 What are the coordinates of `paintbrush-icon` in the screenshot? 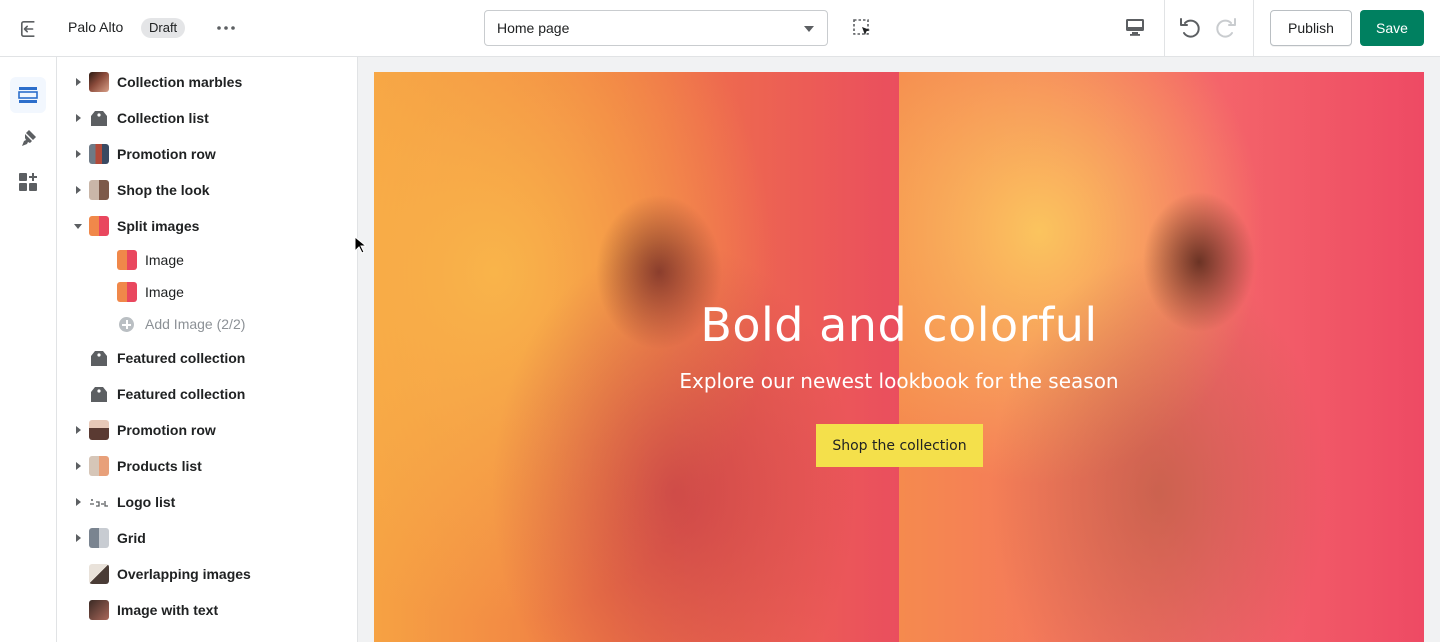 It's located at (29, 138).